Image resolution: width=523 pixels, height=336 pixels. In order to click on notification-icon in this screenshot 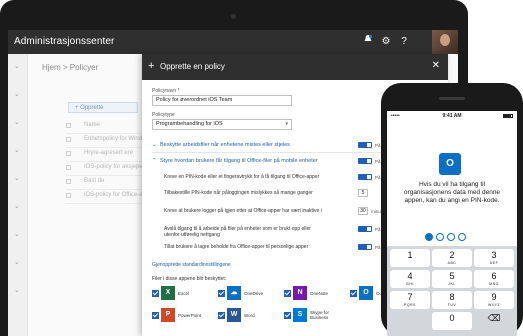, I will do `click(368, 42)`.